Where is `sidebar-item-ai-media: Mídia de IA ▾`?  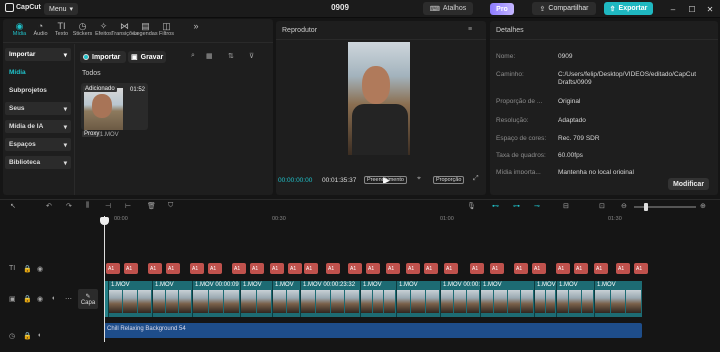
sidebar-item-ai-media: Mídia de IA ▾ is located at coordinates (38, 126).